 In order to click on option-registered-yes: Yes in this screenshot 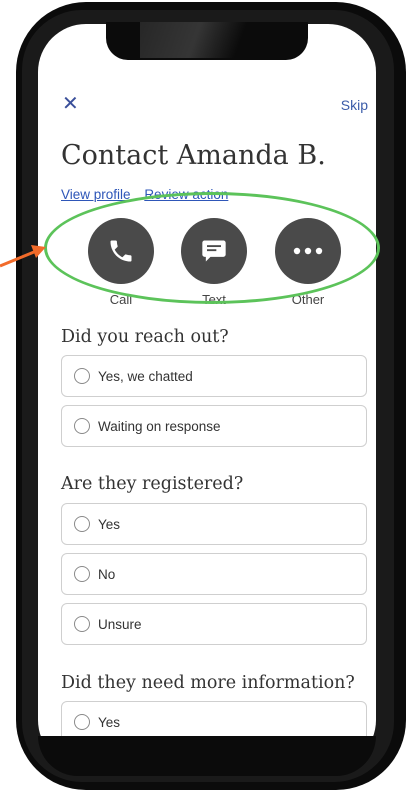, I will do `click(214, 524)`.